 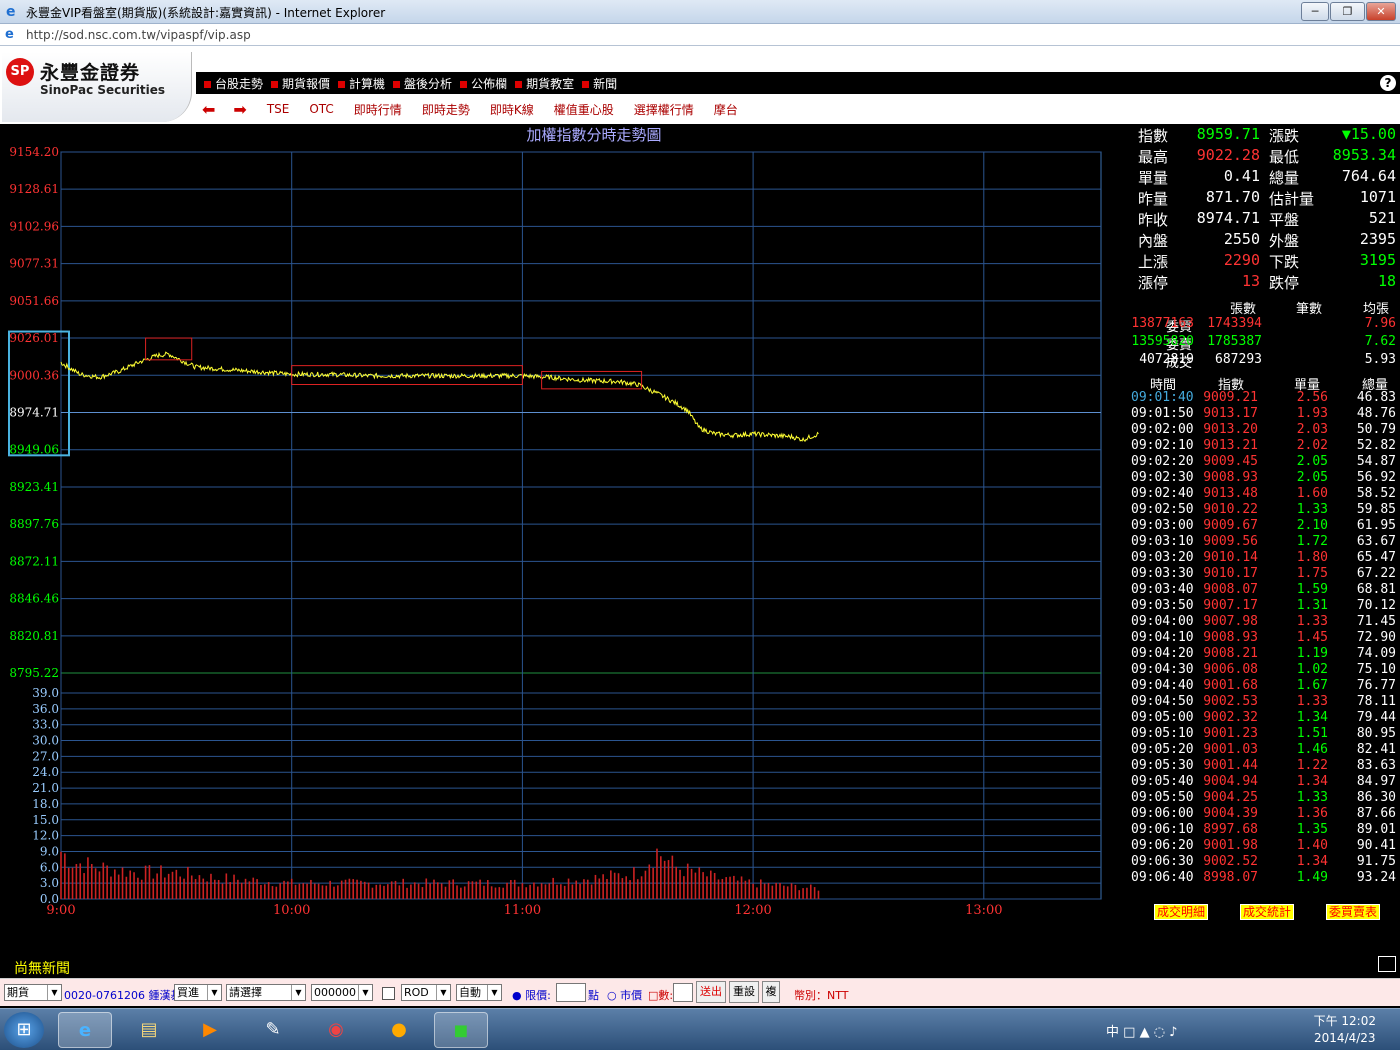 What do you see at coordinates (1265, 462) in the screenshot?
I see `tick-row: 09:02:20 9009.45 2.05 54.87` at bounding box center [1265, 462].